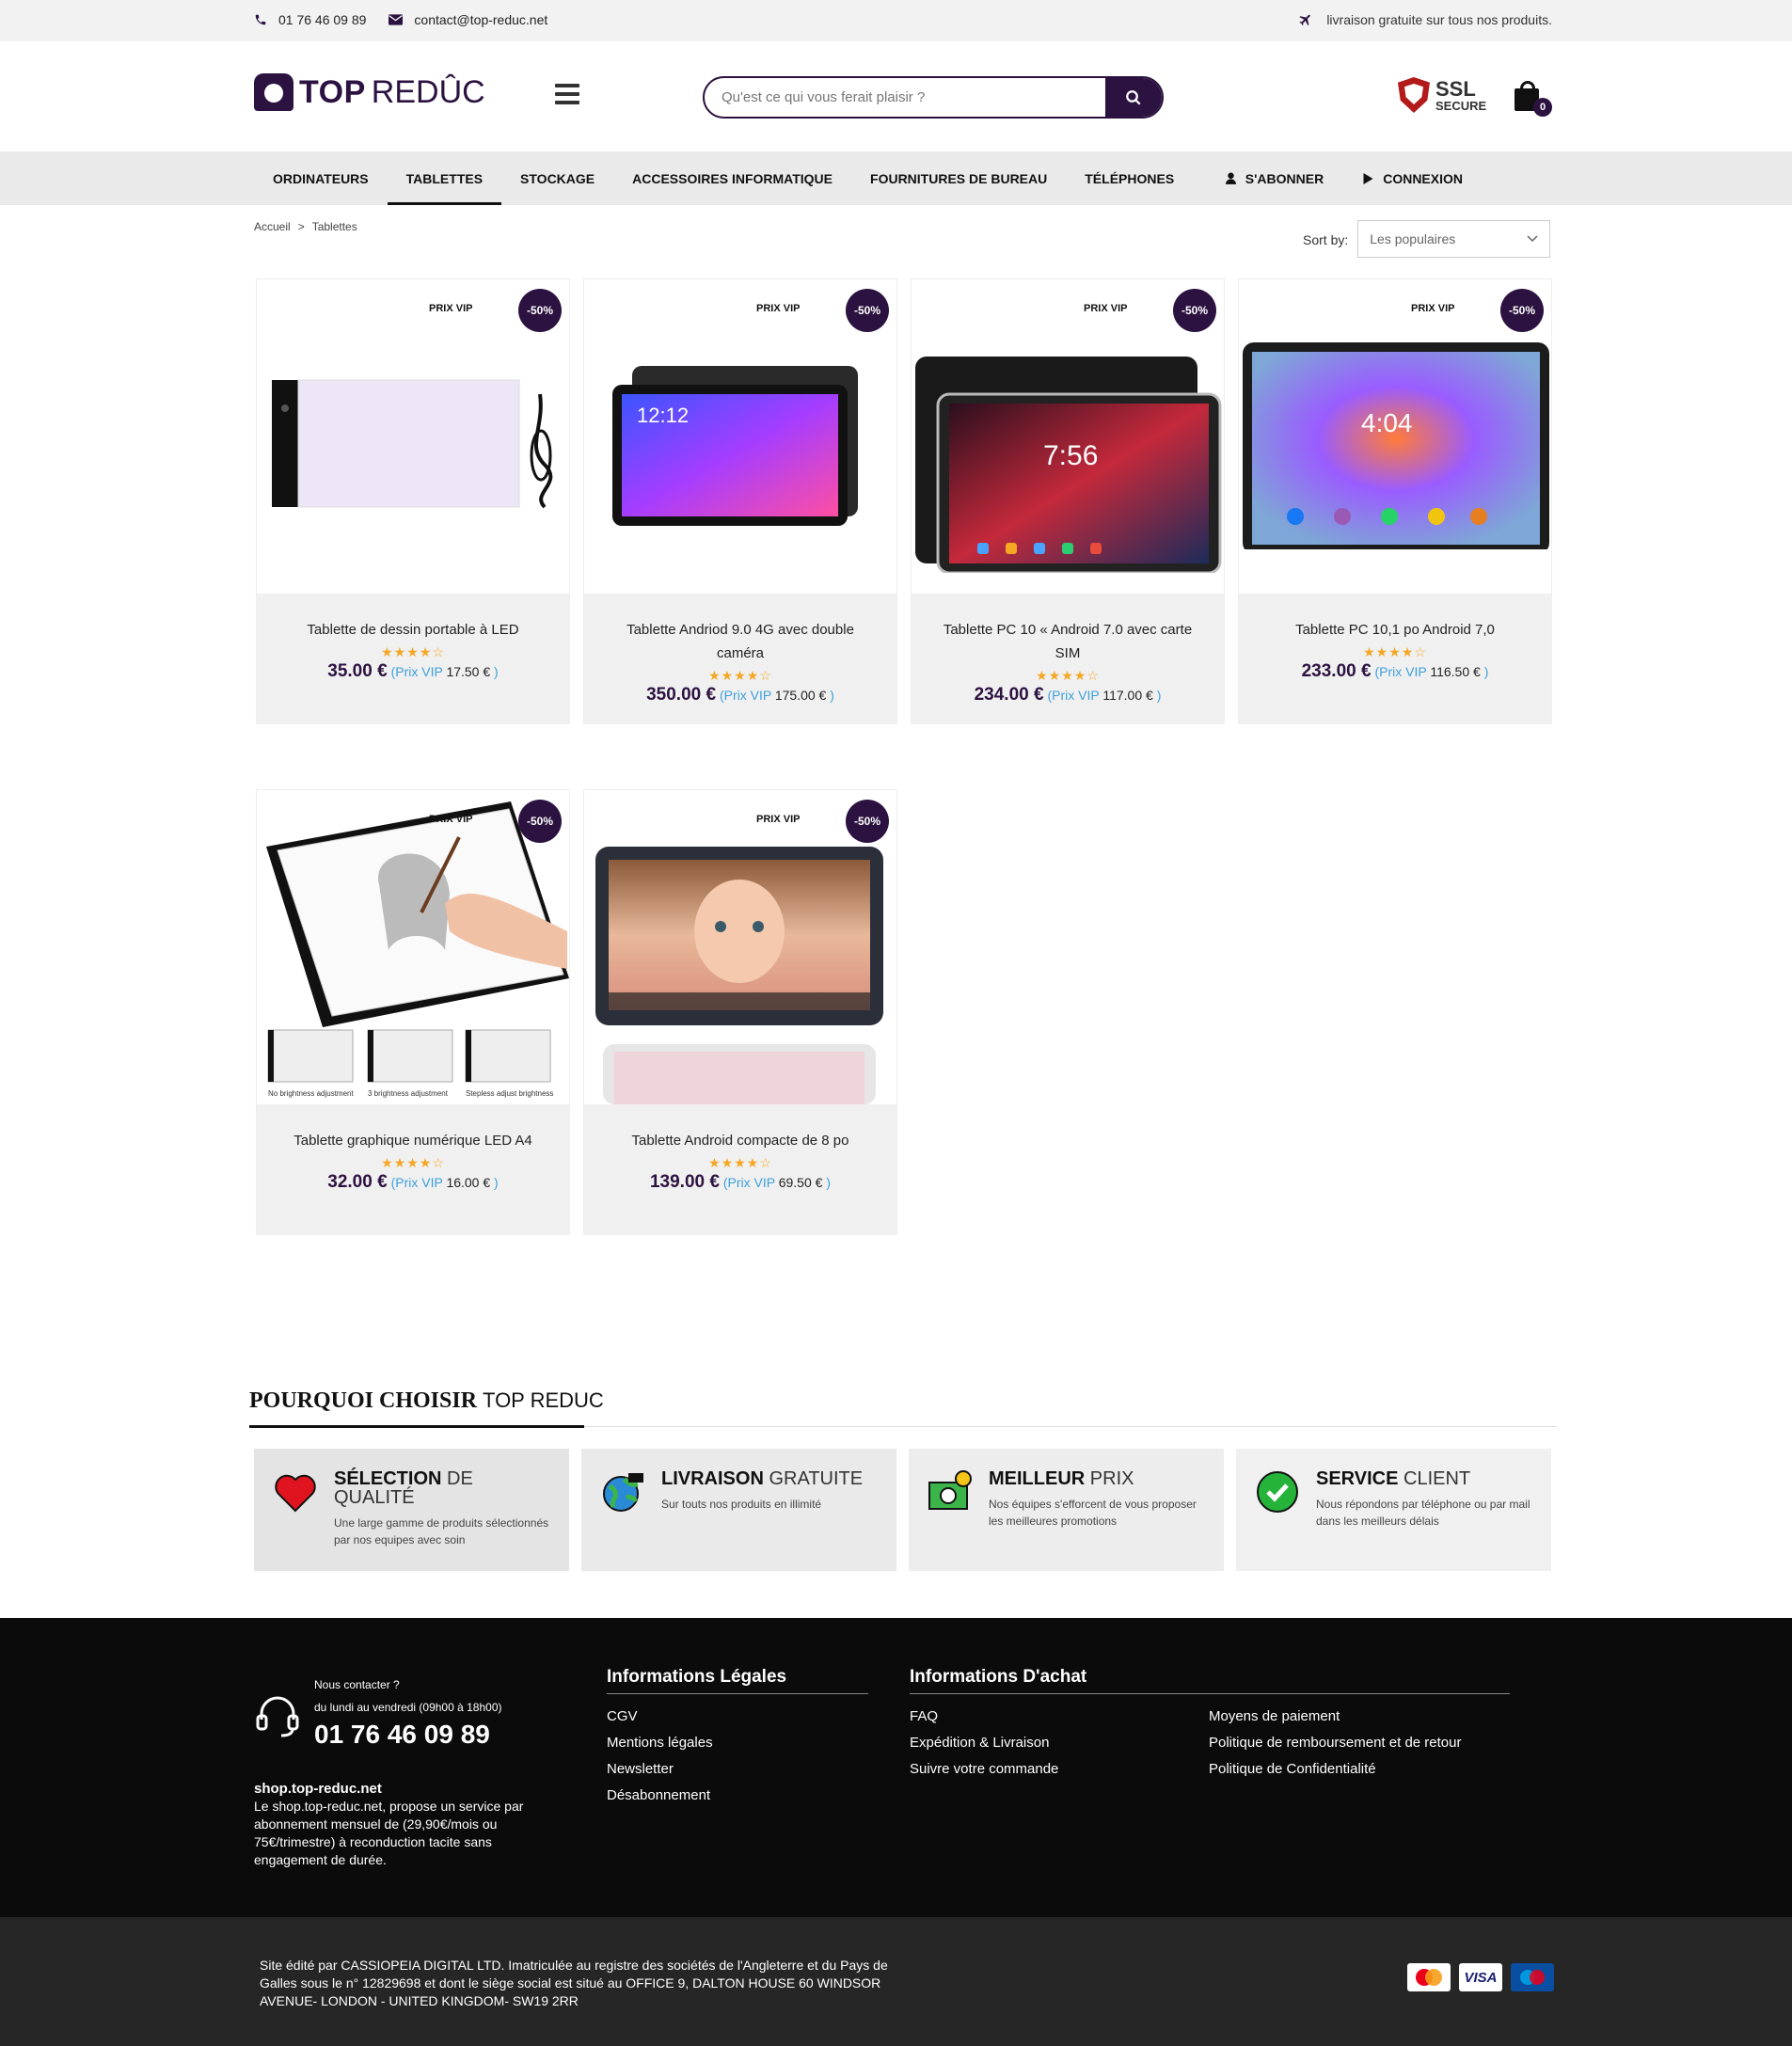 This screenshot has height=2046, width=1792. Describe the element at coordinates (1395, 630) in the screenshot. I see `product-name: Tablette PC 10,1 po Android 7,0` at that location.